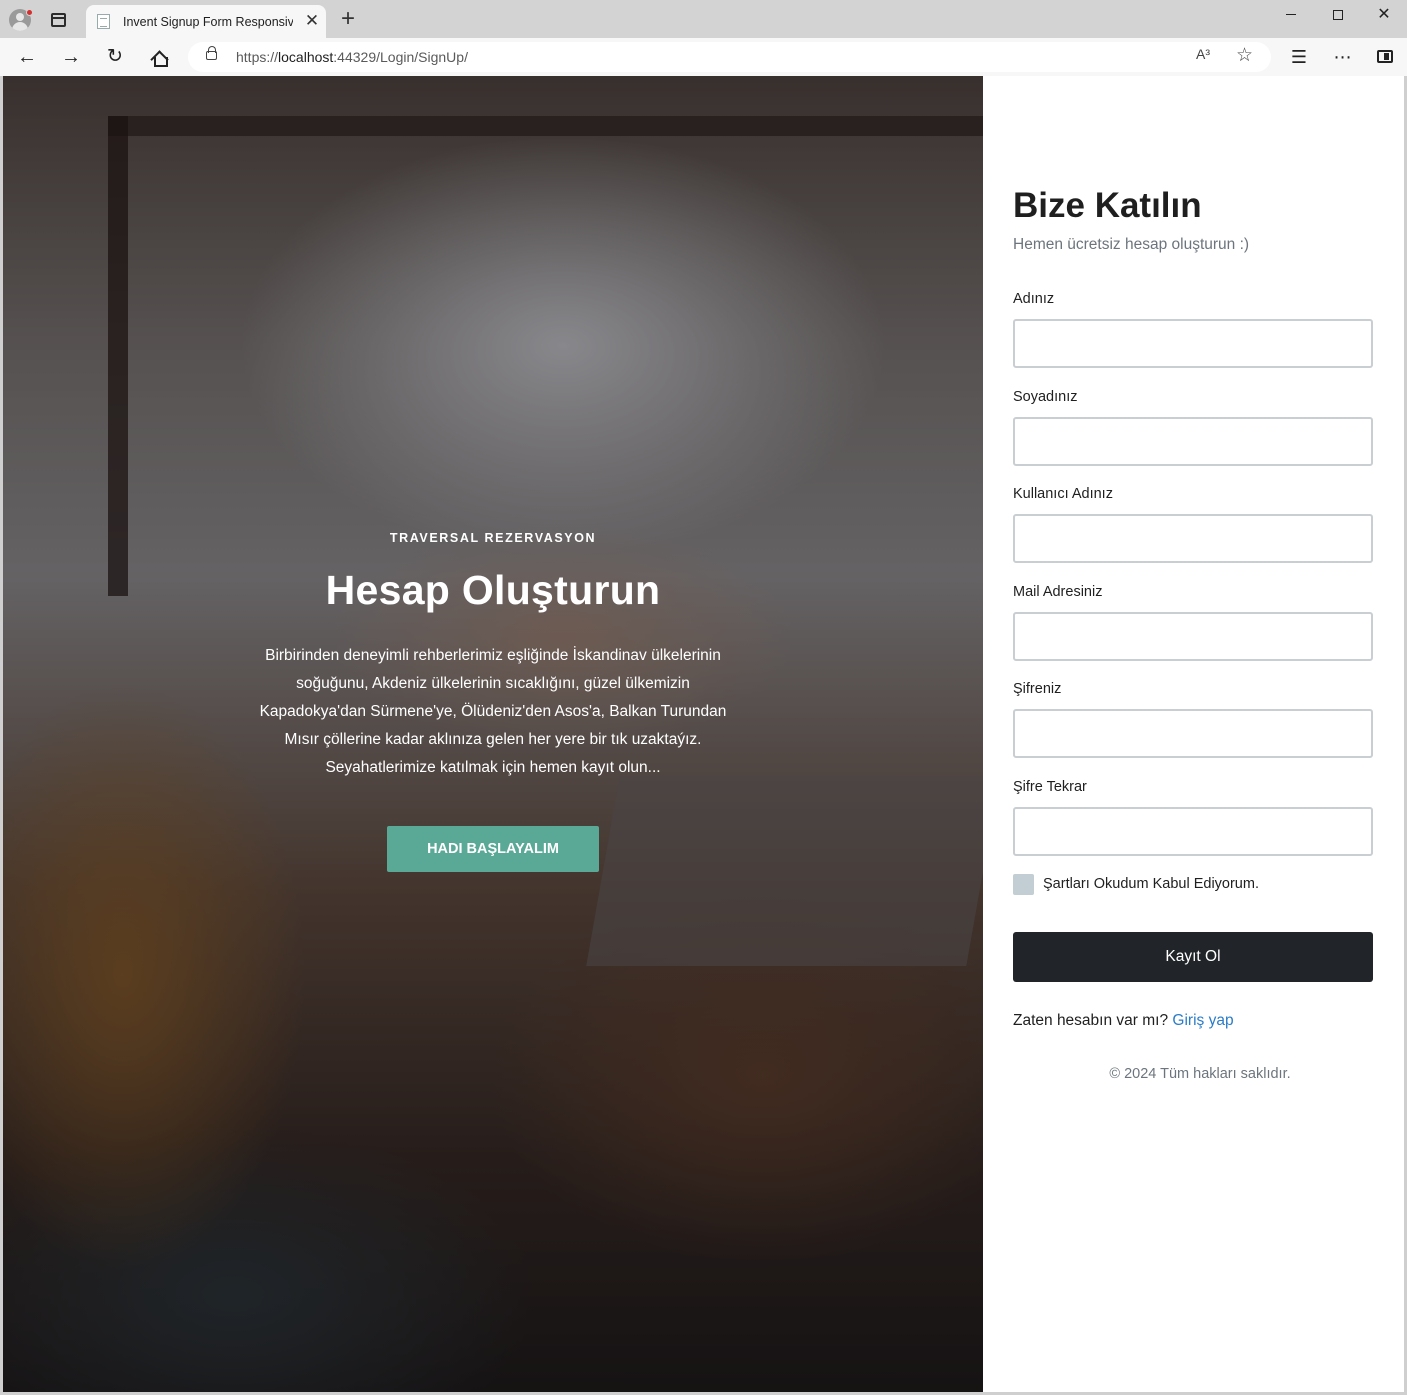 The image size is (1407, 1395). Describe the element at coordinates (1045, 397) in the screenshot. I see `last-name-label: Soyadınız` at that location.